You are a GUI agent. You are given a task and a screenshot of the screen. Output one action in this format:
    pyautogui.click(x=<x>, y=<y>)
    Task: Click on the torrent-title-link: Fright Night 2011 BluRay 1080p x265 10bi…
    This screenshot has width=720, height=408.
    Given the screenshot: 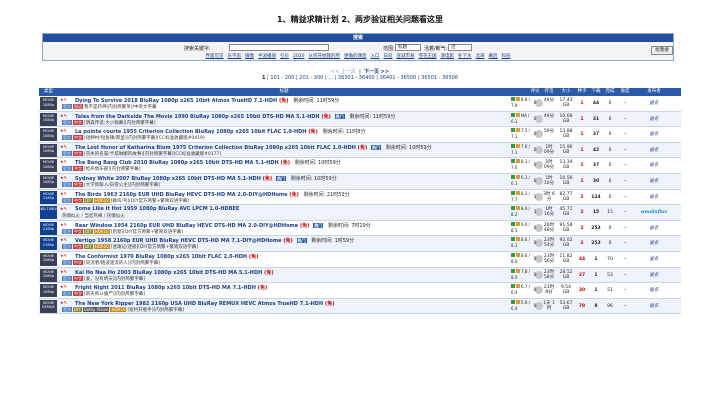 What is the action you would take?
    pyautogui.click(x=172, y=287)
    